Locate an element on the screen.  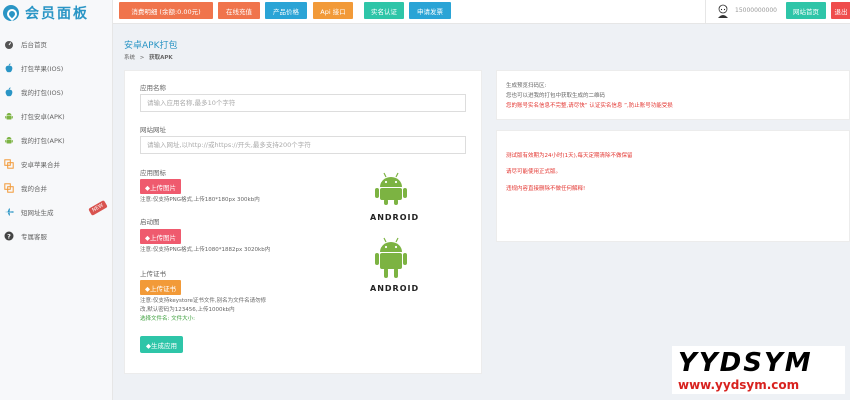
billing-details-button: 消费明细 (余额:0.00元) is located at coordinates (166, 10).